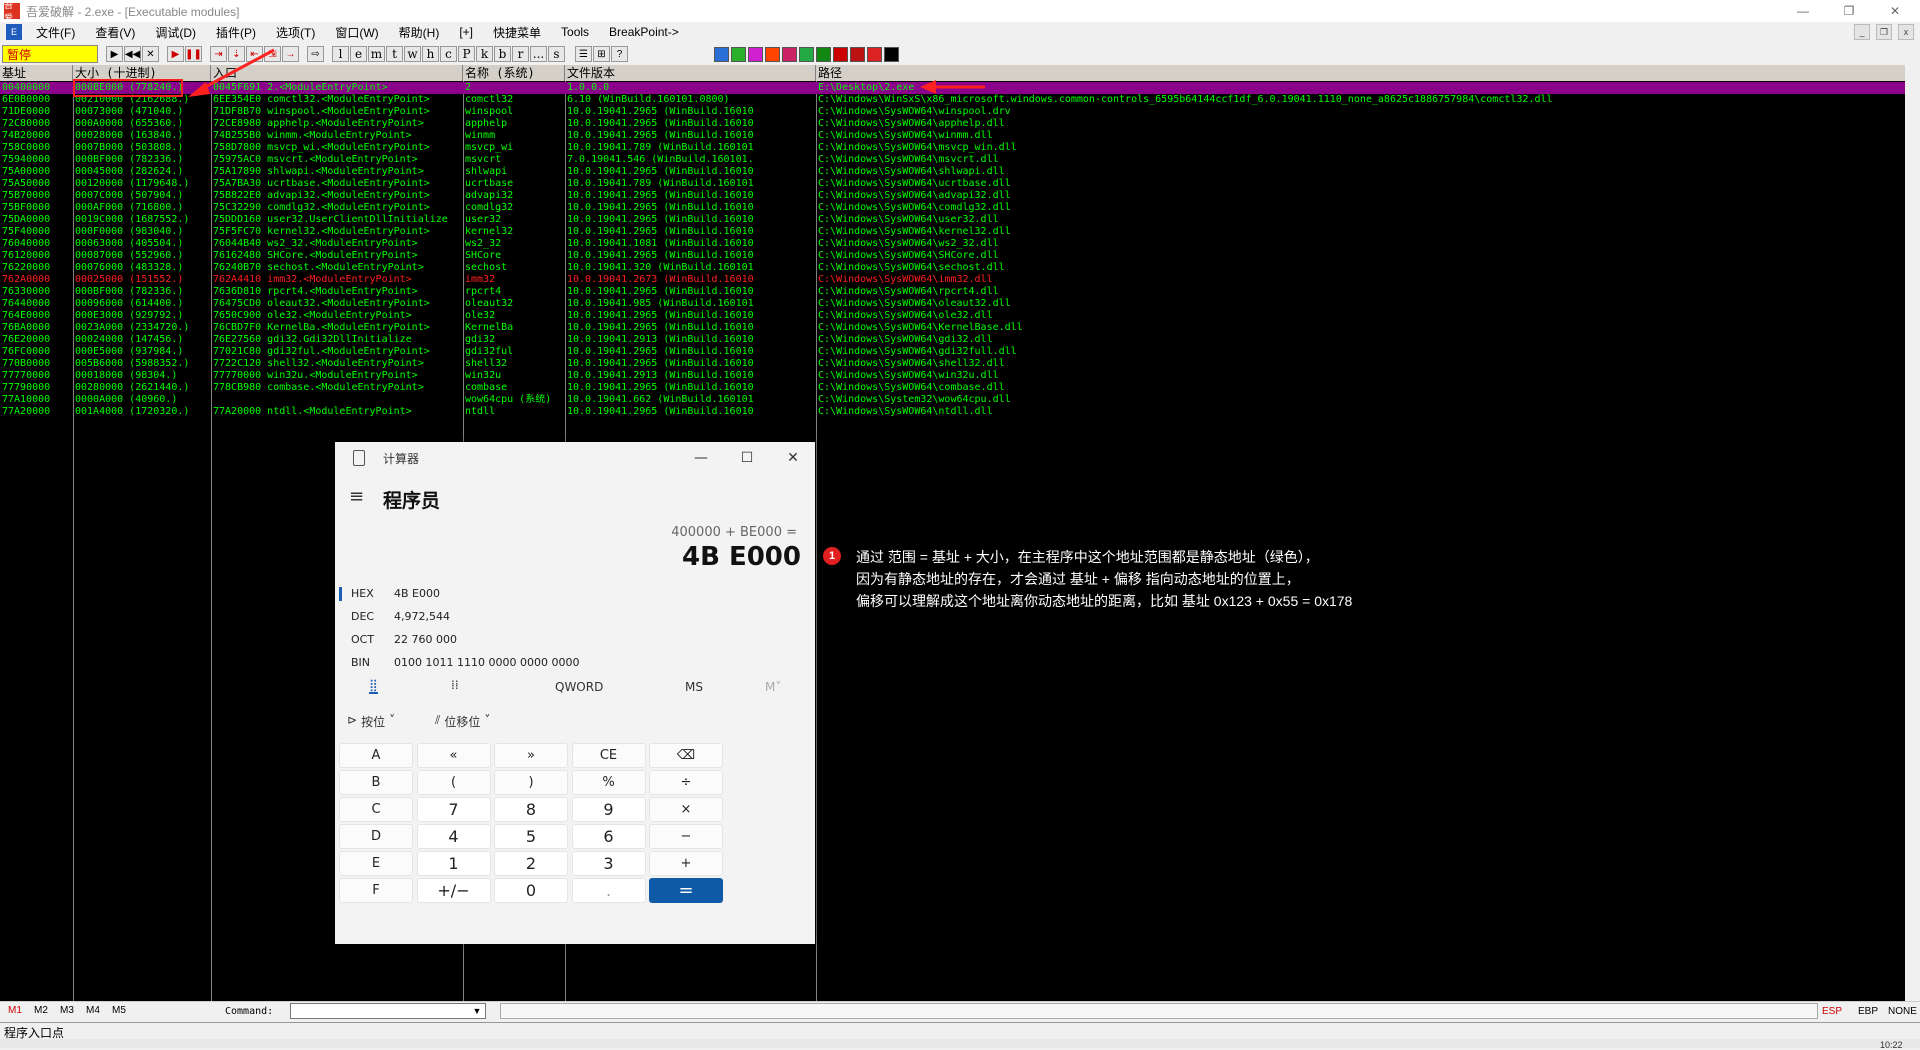  Describe the element at coordinates (1912, 533) in the screenshot. I see `vertical-scrollbar` at that location.